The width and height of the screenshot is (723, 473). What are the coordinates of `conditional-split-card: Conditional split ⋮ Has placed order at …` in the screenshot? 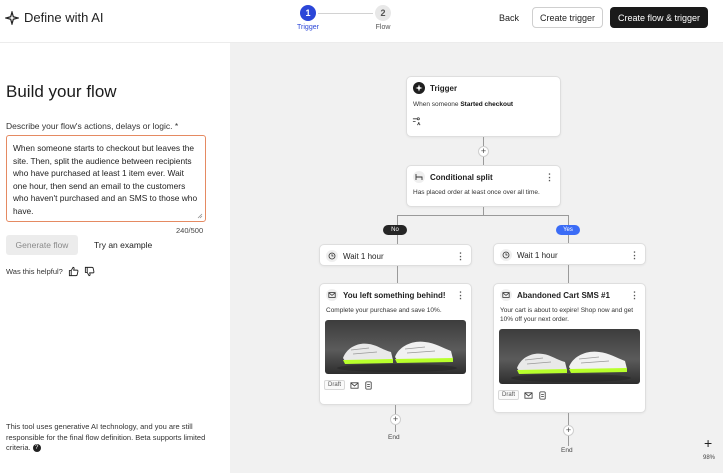 It's located at (483, 186).